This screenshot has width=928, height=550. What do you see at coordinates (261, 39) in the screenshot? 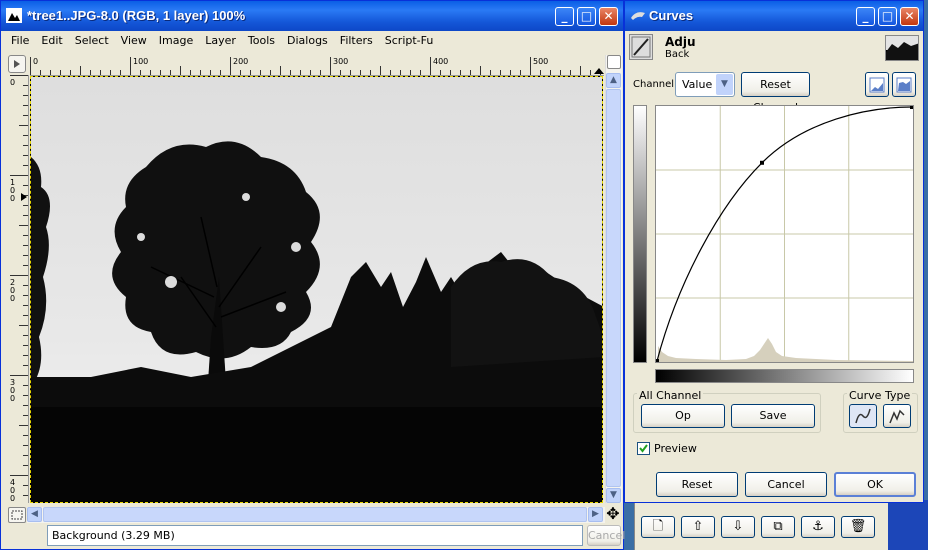
I see `menu-tools: Tools` at bounding box center [261, 39].